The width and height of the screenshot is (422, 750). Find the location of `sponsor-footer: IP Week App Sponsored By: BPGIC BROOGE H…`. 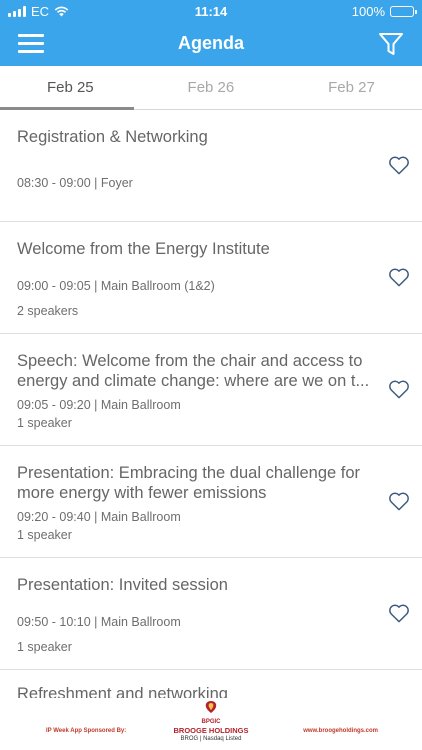

sponsor-footer: IP Week App Sponsored By: BPGIC BROOGE H… is located at coordinates (211, 724).